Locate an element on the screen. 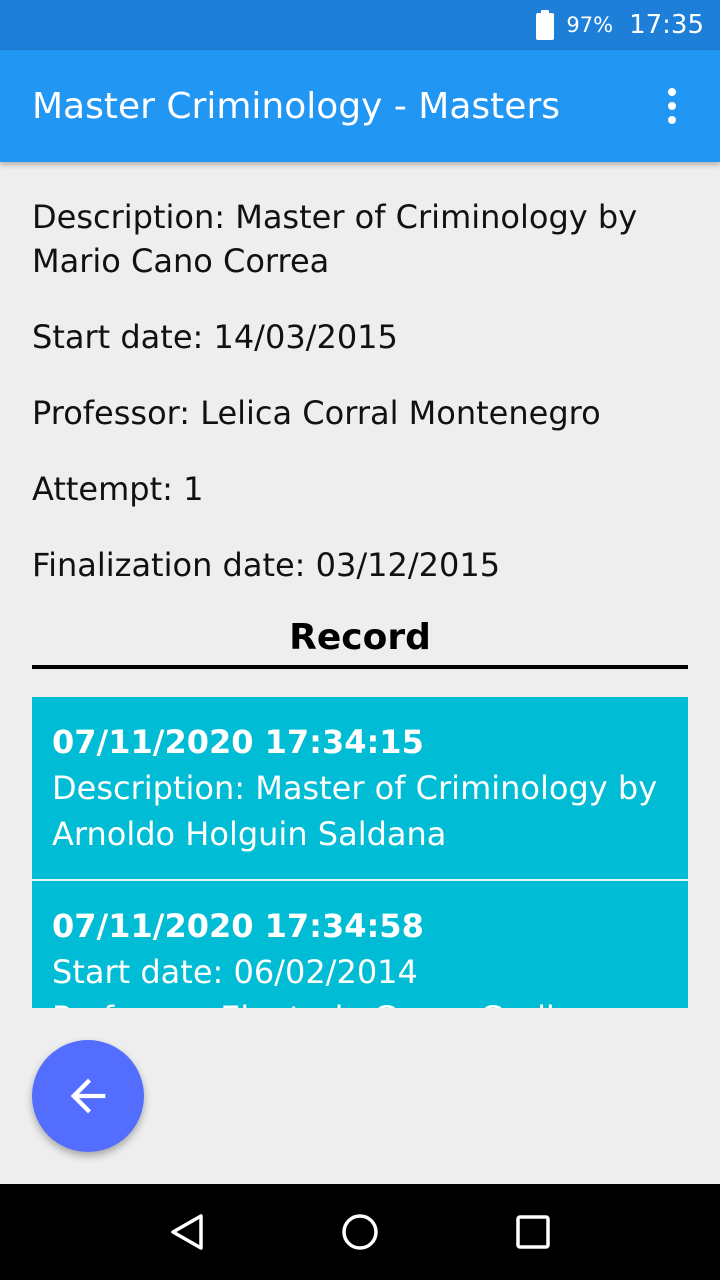 This screenshot has width=720, height=1280. arrow-back-icon is located at coordinates (88, 1096).